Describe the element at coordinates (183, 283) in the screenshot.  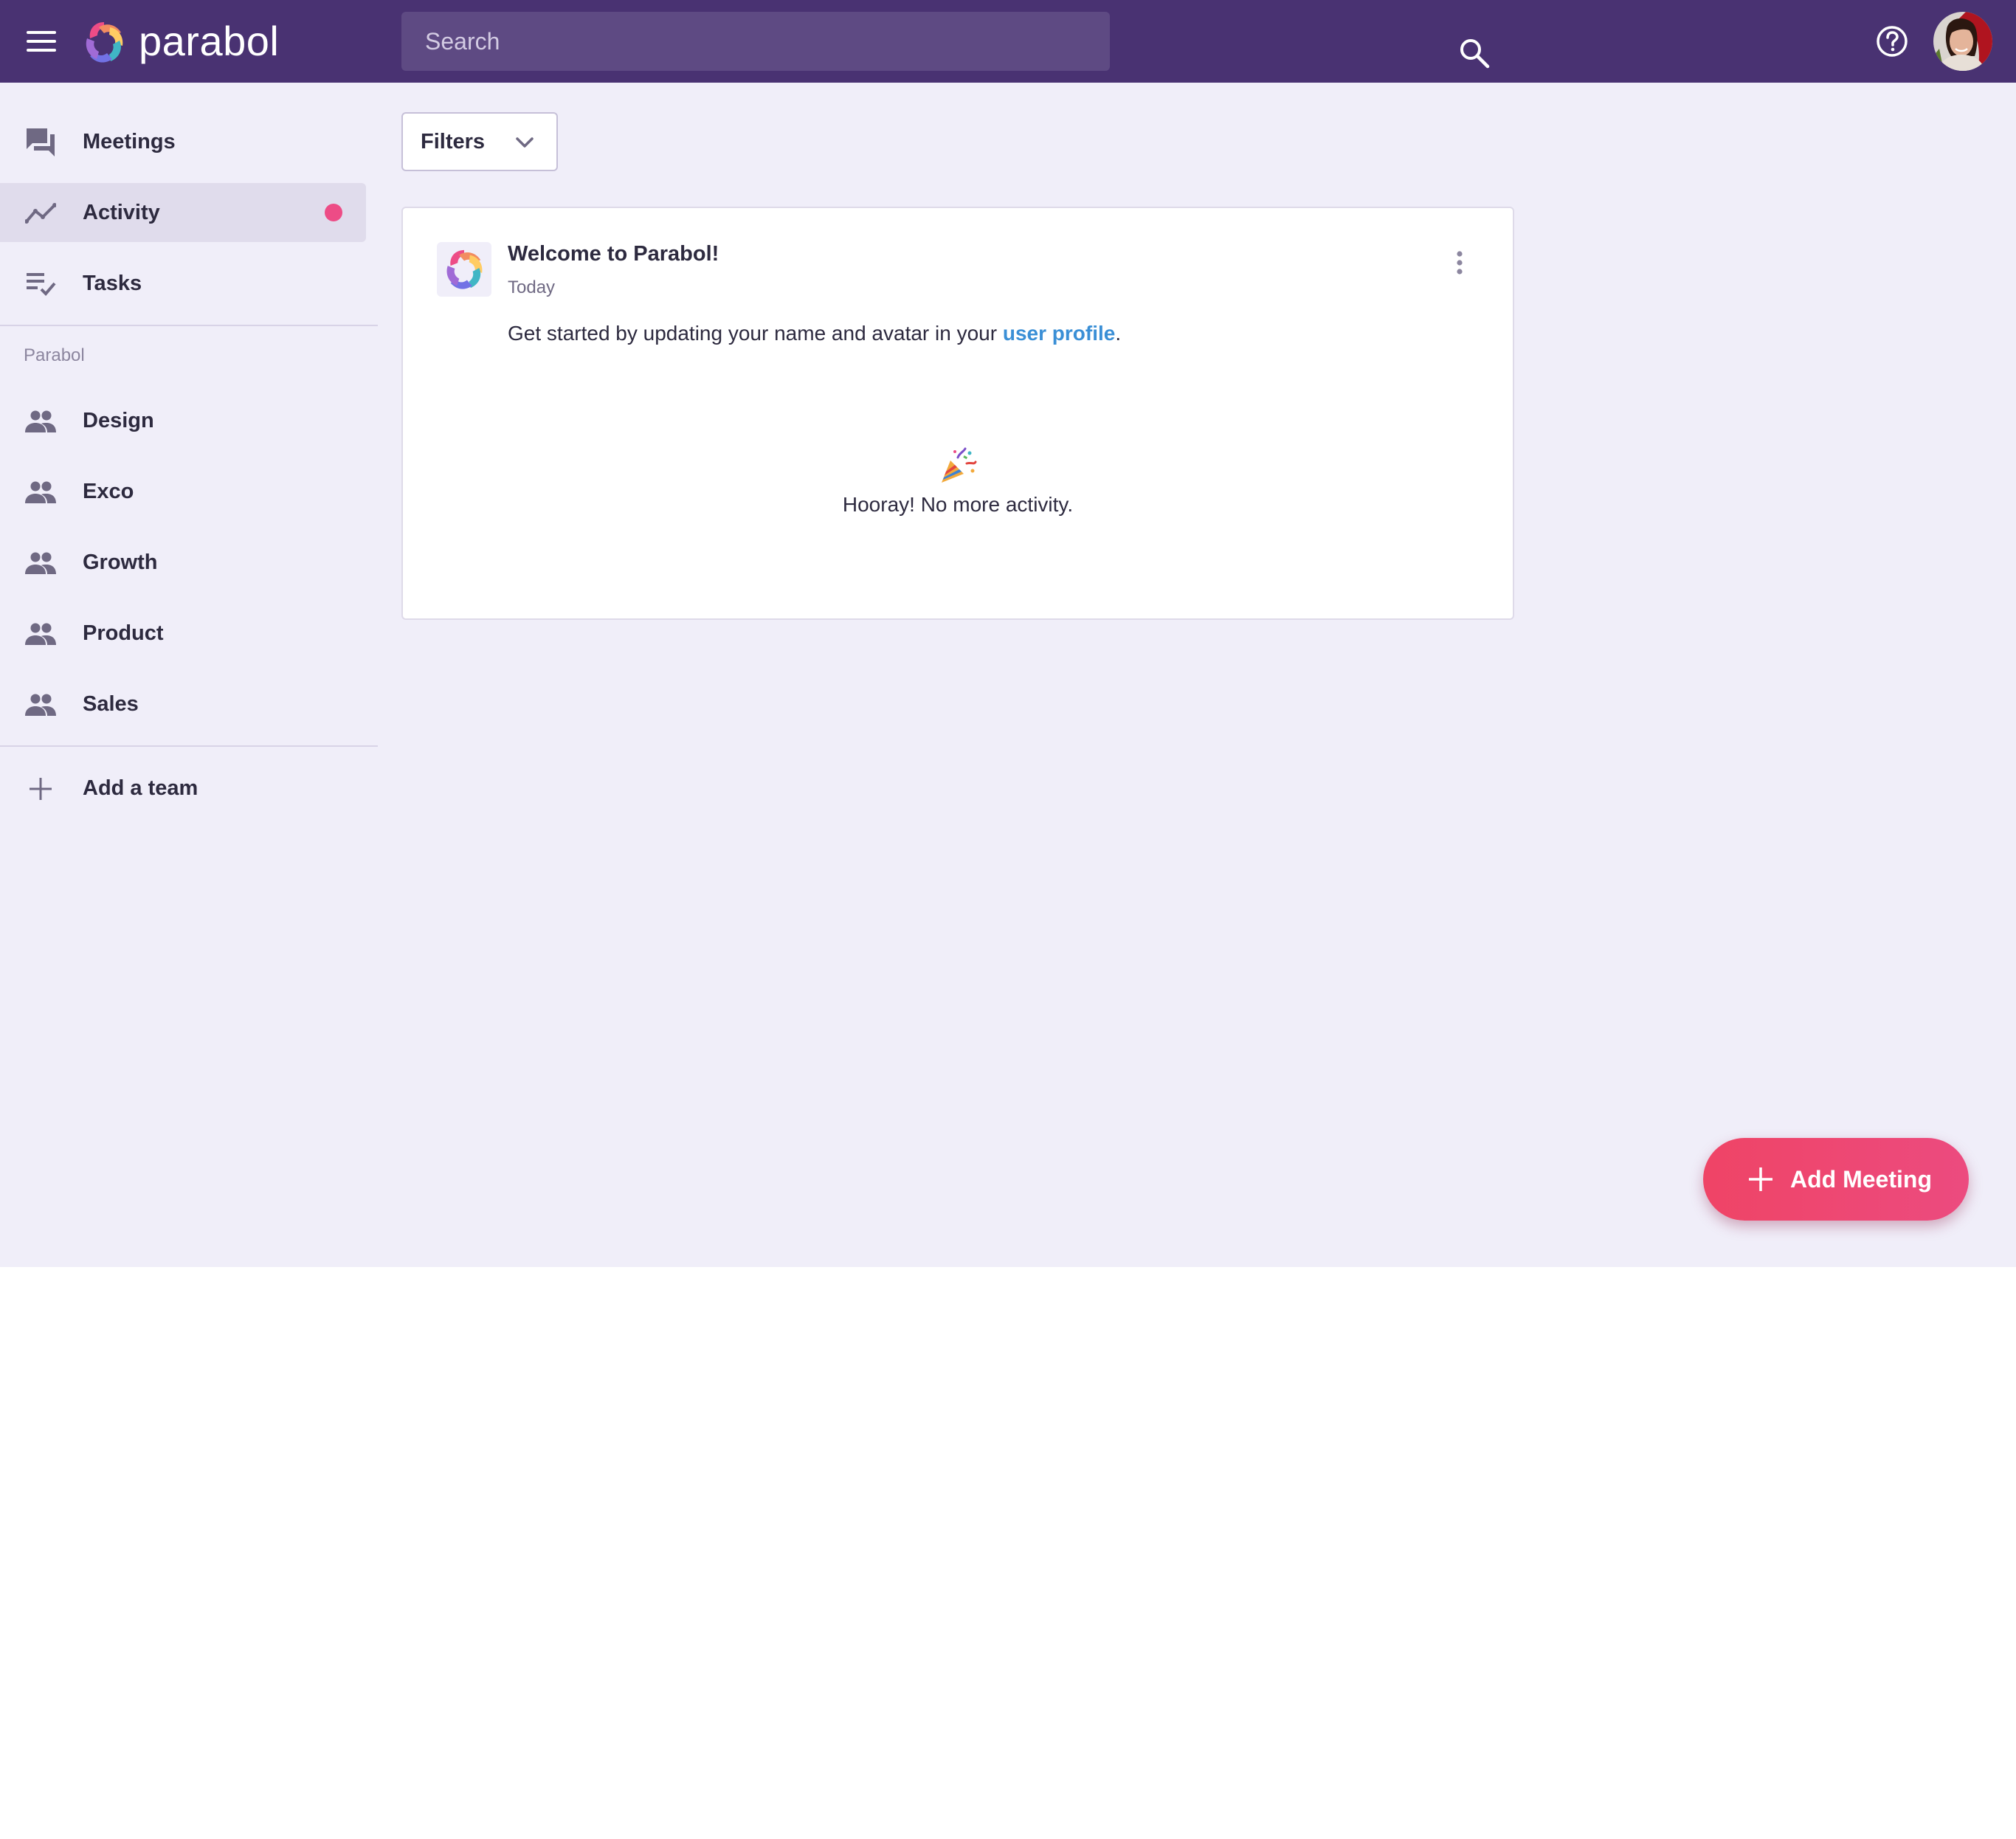
I see `sidebar-item-tasks: Tasks` at that location.